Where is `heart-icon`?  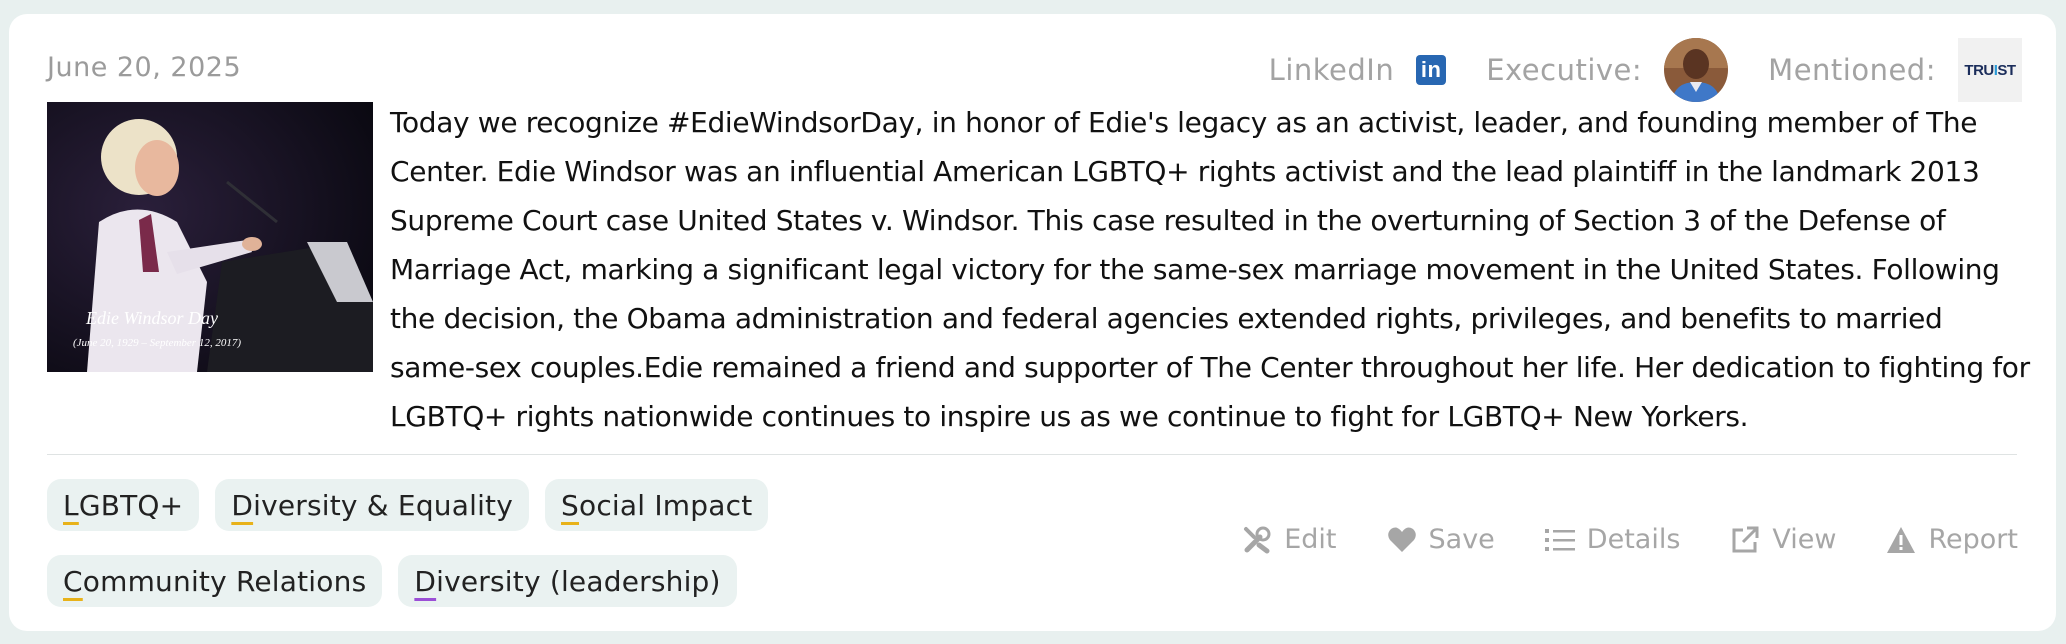 heart-icon is located at coordinates (1401, 539).